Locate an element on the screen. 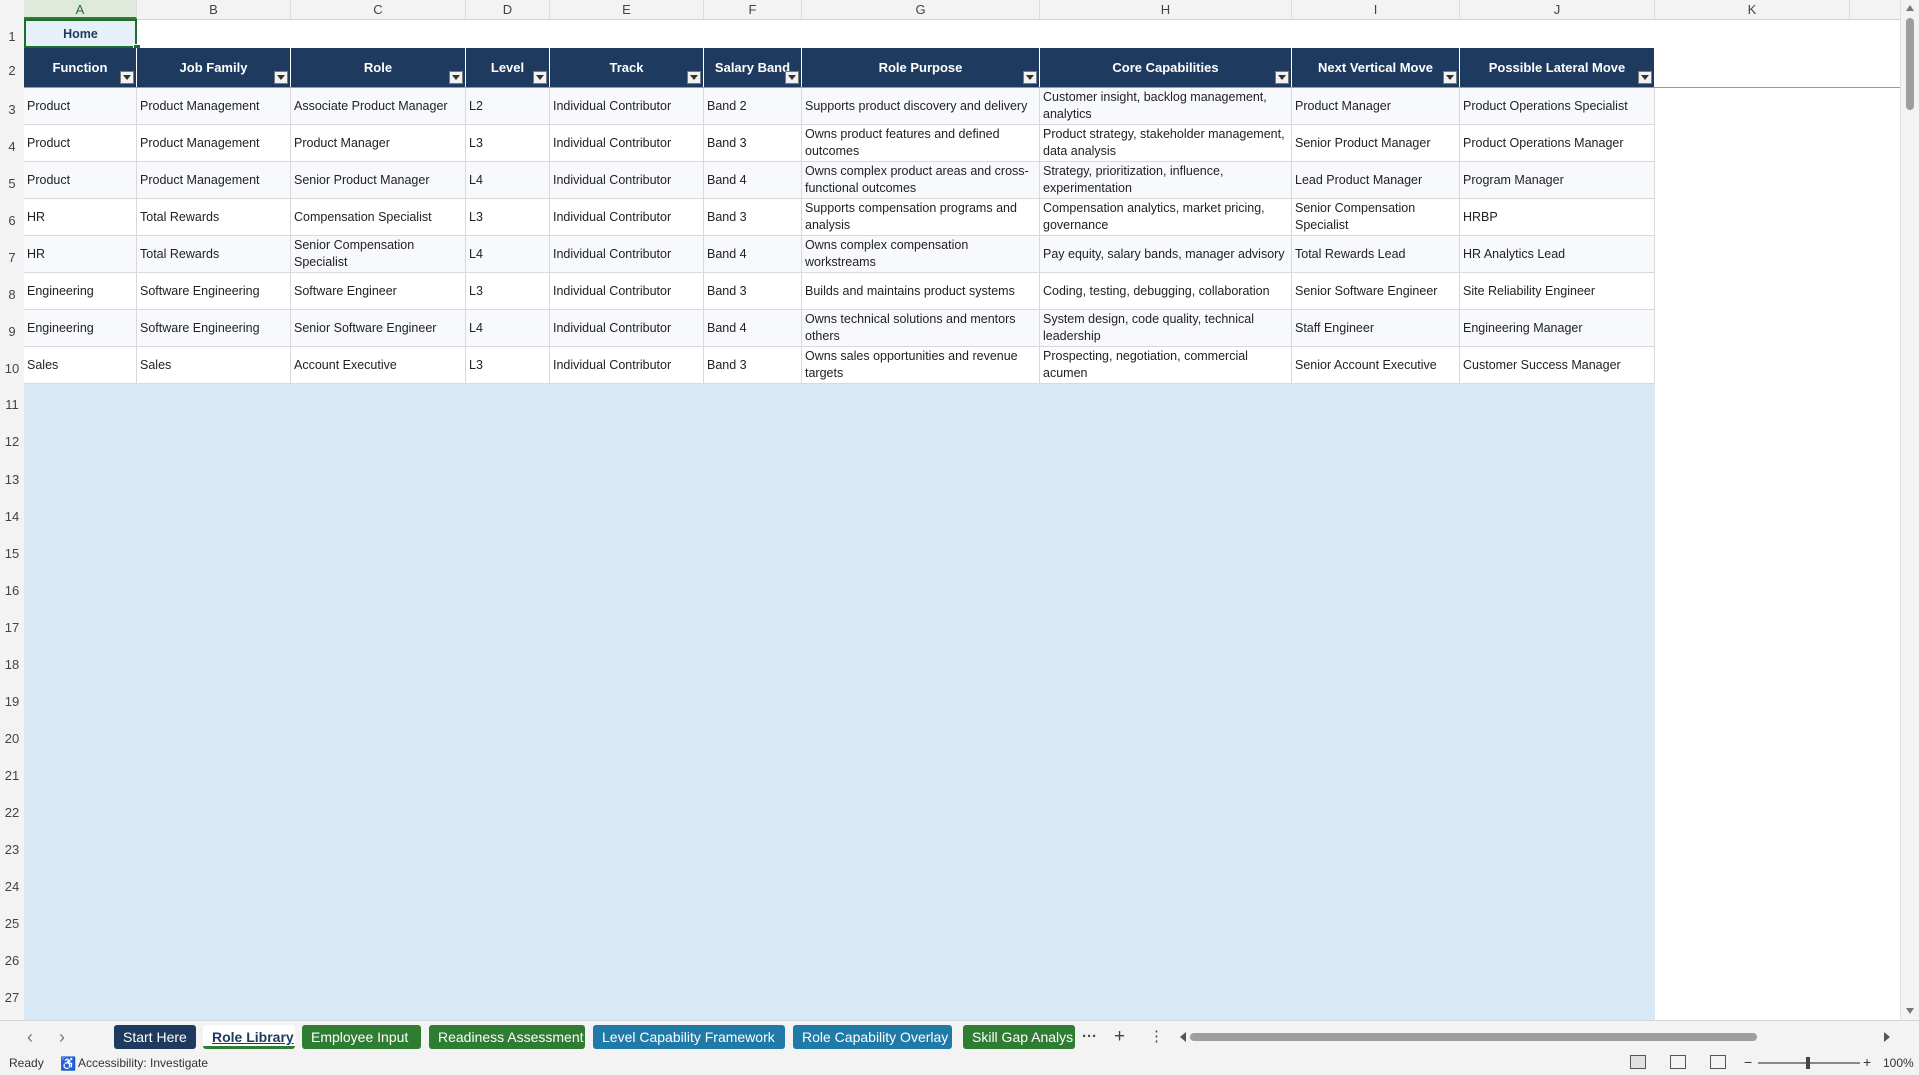 Image resolution: width=1919 pixels, height=1075 pixels. row-header-16: 16 is located at coordinates (12, 587).